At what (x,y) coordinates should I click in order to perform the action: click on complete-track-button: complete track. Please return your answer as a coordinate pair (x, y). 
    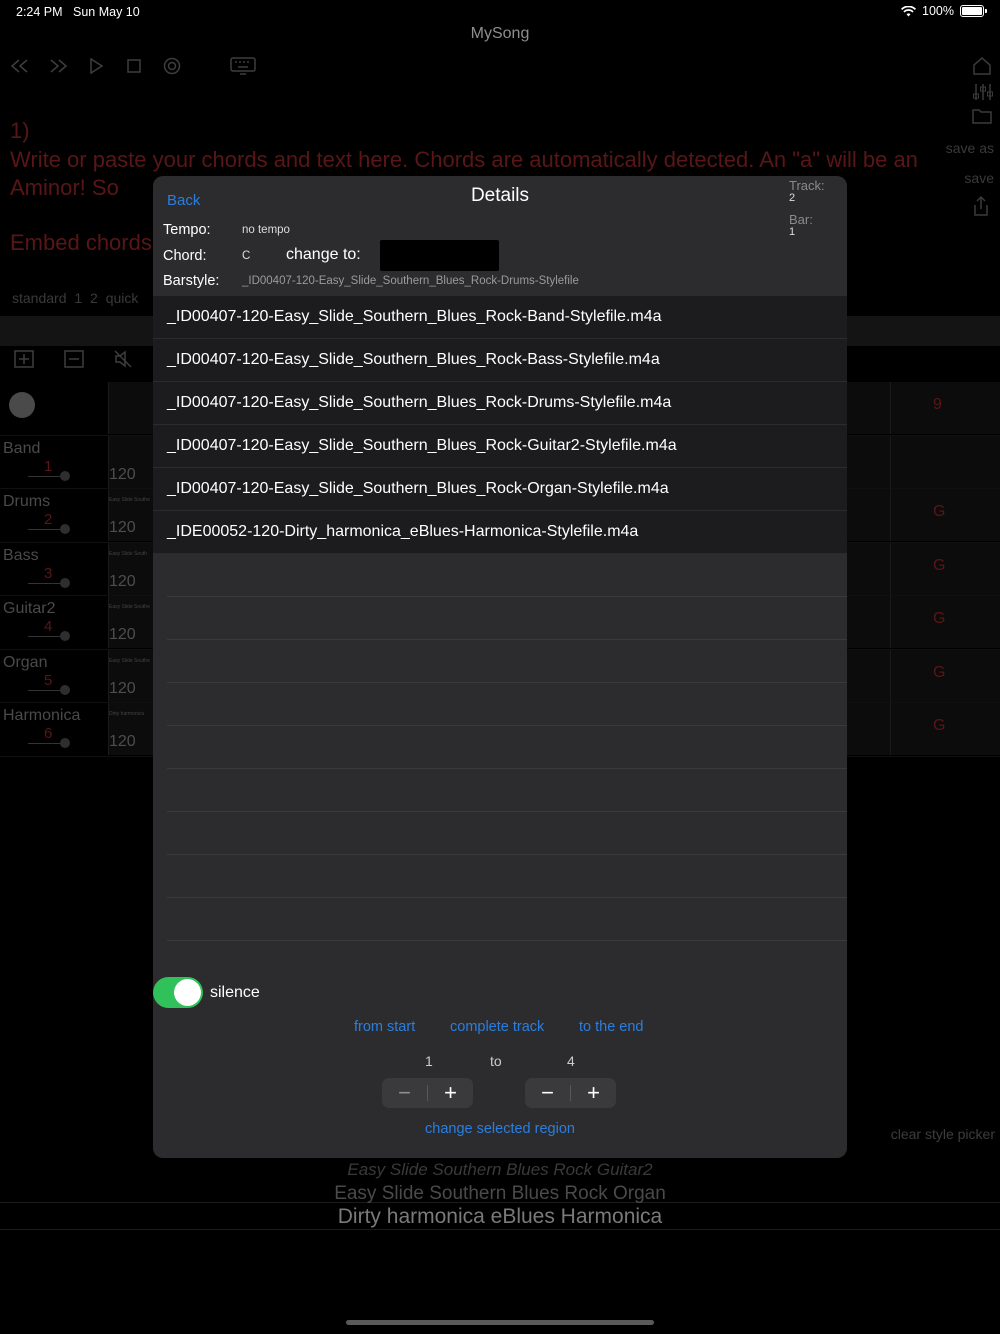
    Looking at the image, I should click on (497, 1027).